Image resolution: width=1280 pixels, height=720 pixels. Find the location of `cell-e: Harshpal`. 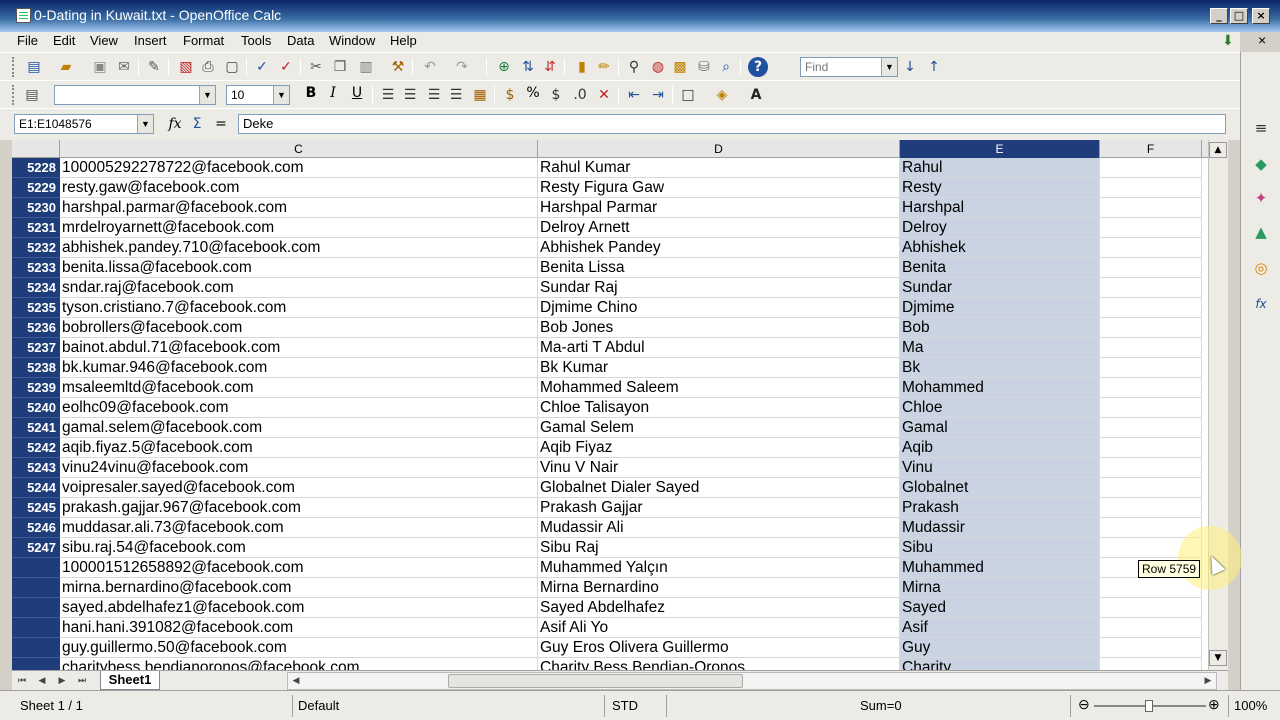

cell-e: Harshpal is located at coordinates (1000, 208).